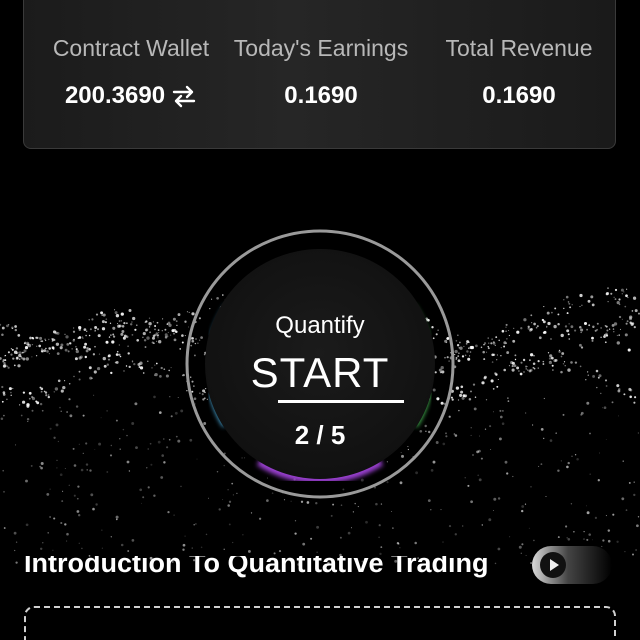 The height and width of the screenshot is (640, 640). I want to click on contract-wallet-label: Contract Wallet, so click(131, 48).